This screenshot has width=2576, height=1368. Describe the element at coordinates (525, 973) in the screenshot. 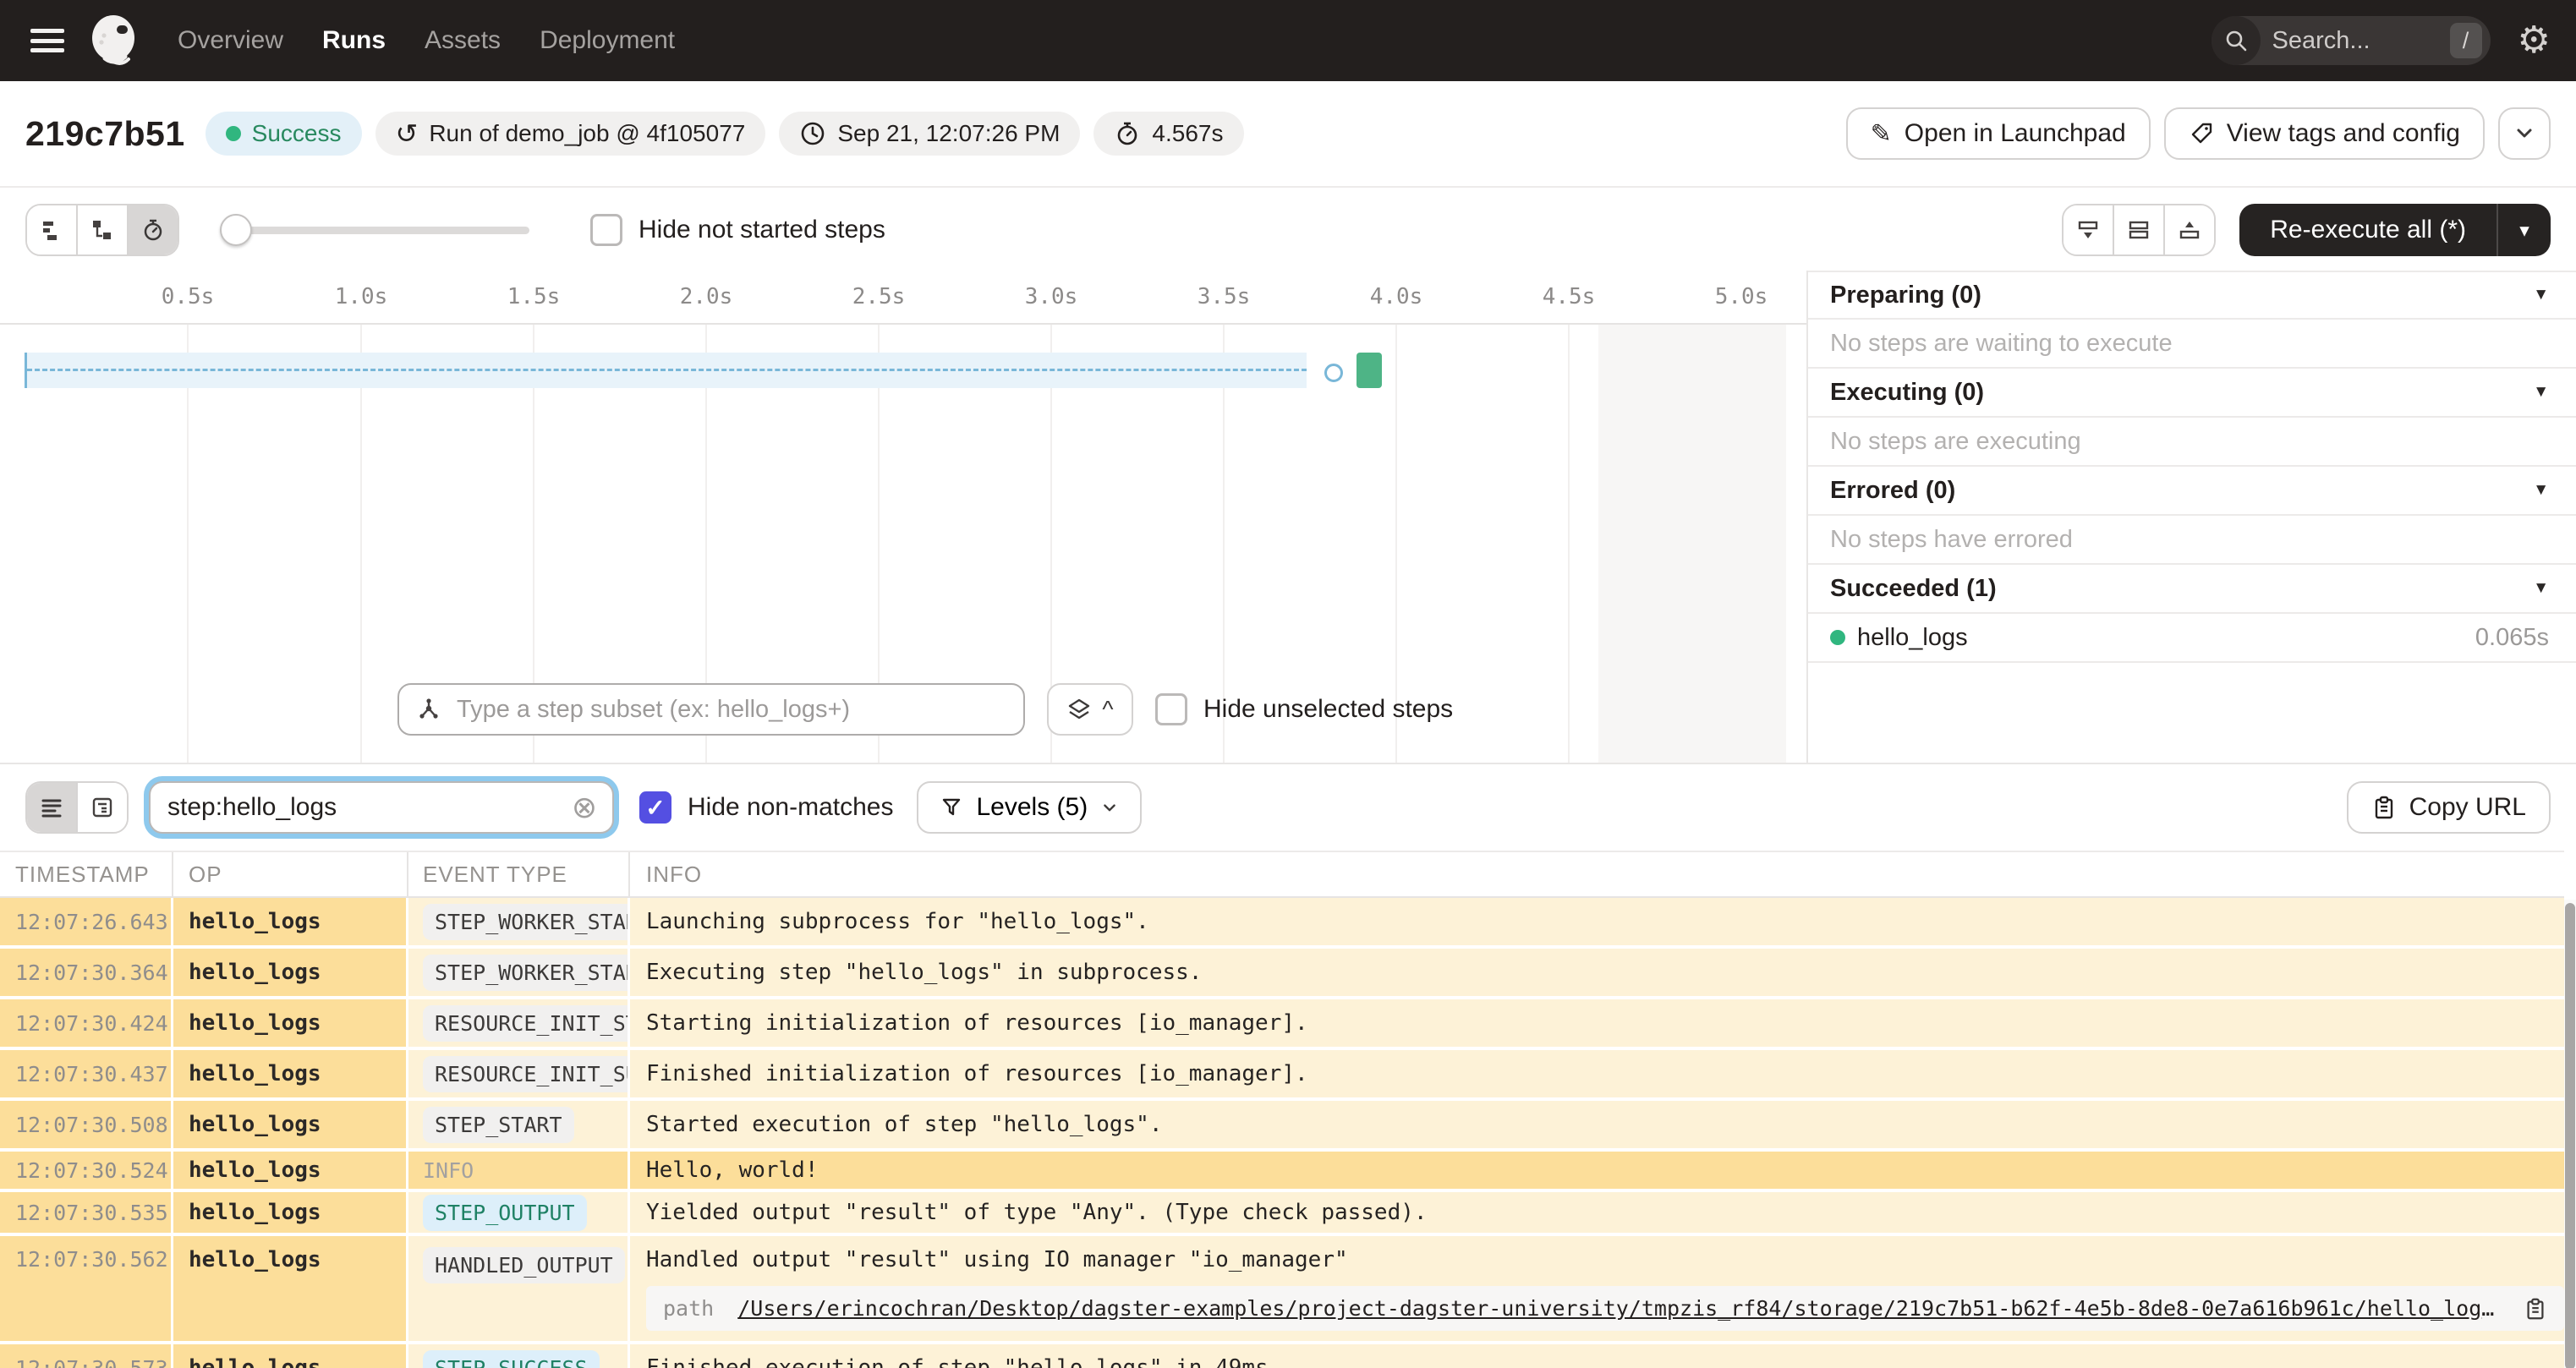

I see `event-type-tag: STEP_WORKER_STARTED` at that location.